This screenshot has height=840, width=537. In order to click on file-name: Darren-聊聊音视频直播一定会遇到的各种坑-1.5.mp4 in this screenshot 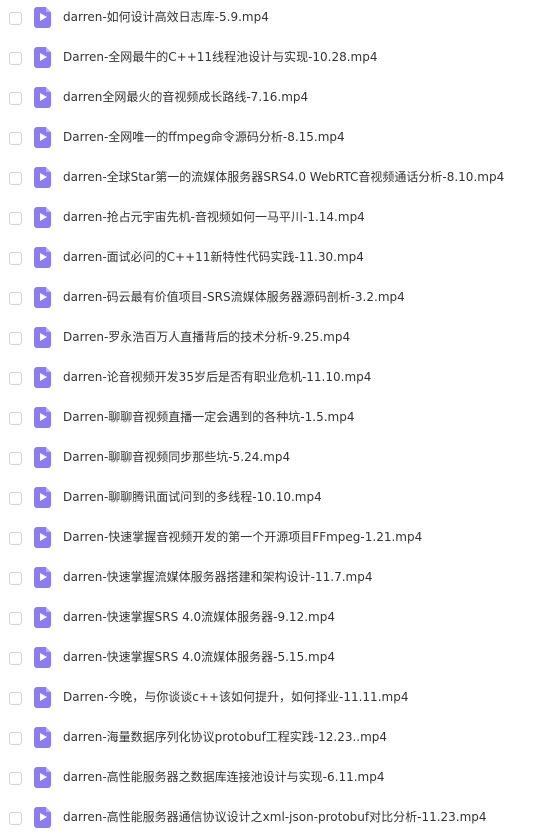, I will do `click(208, 417)`.